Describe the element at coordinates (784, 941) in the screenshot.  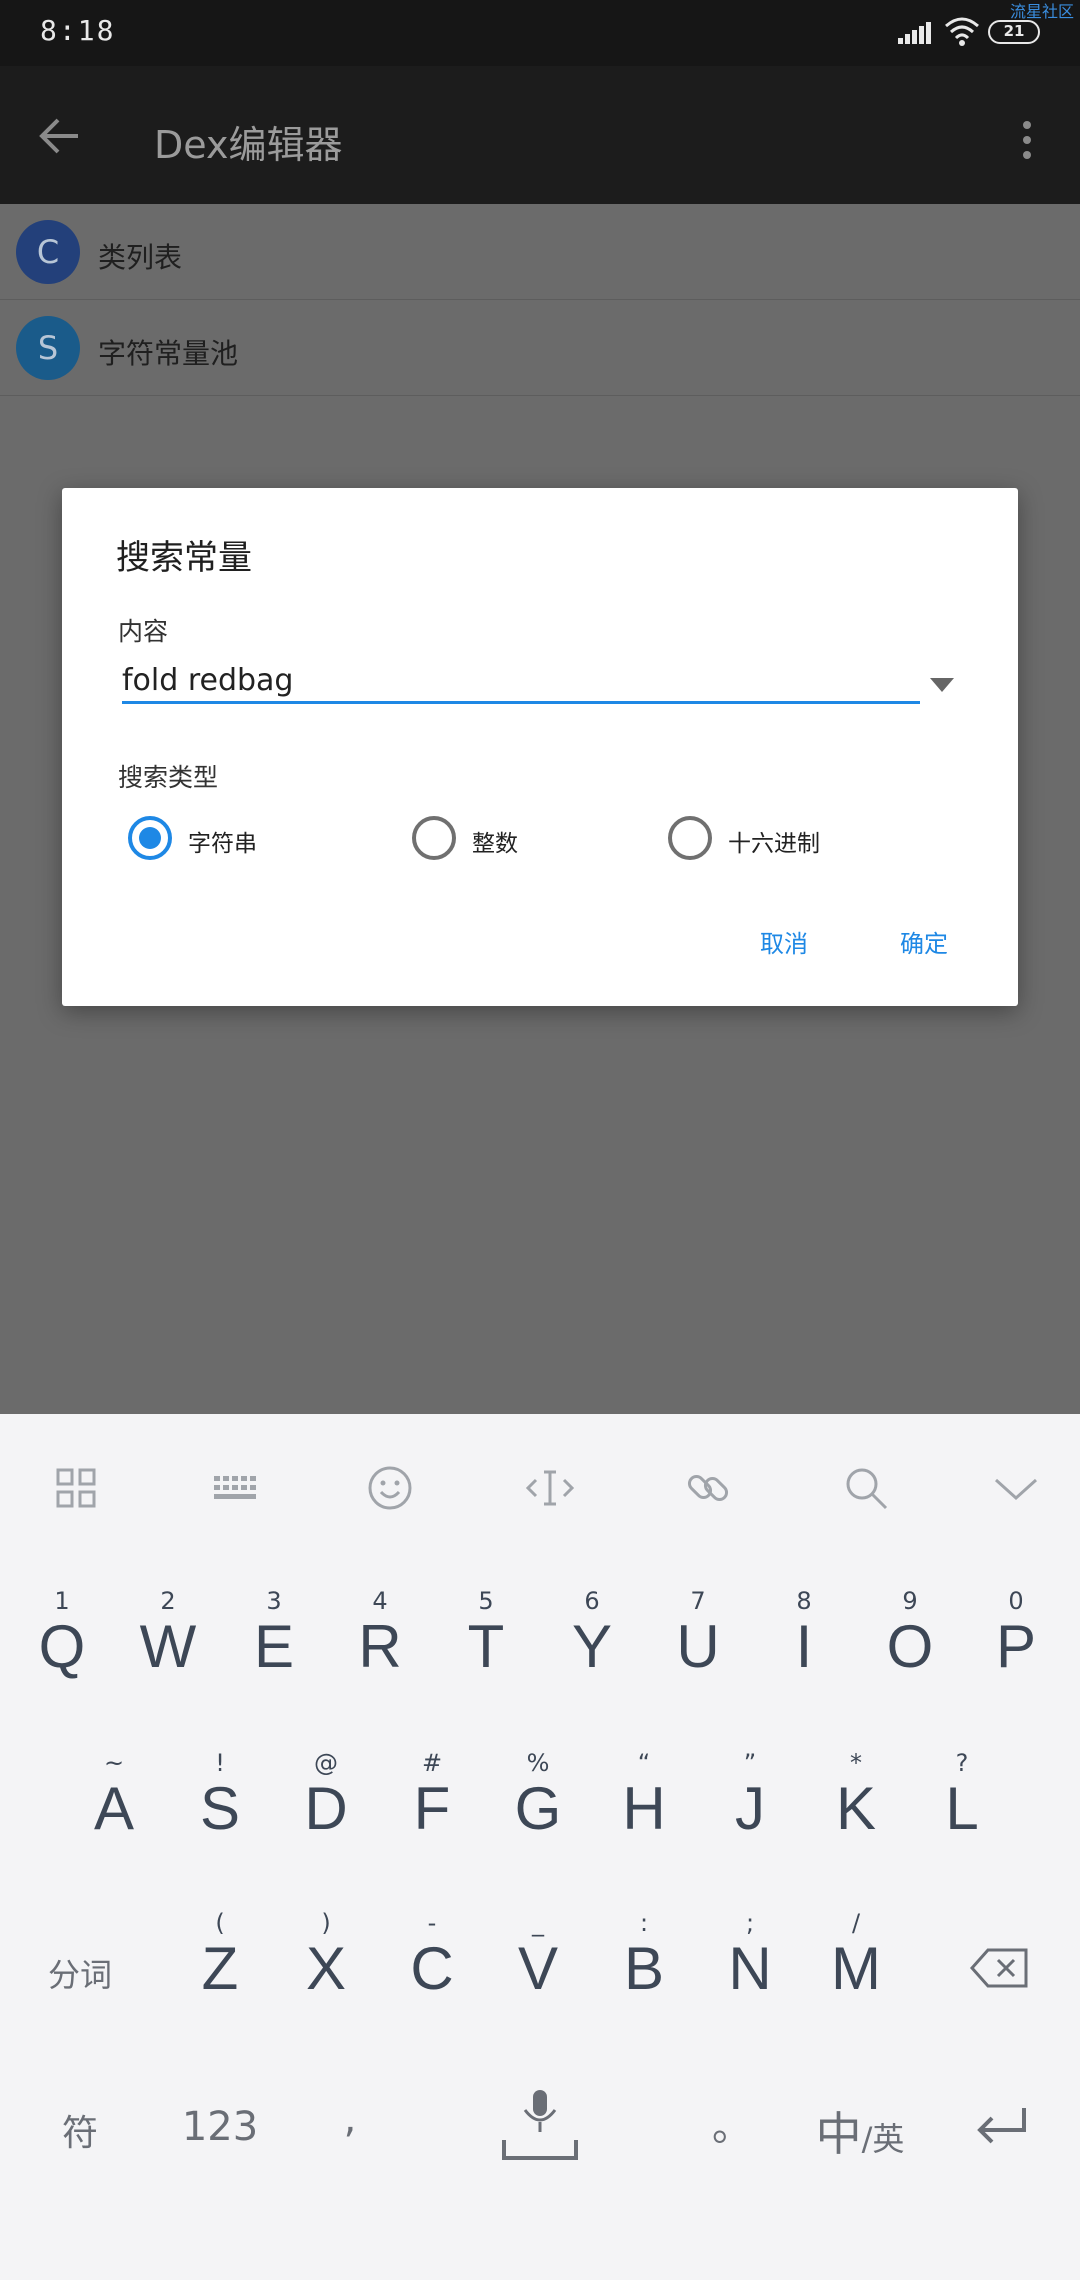
I see `cancel-button: 取消` at that location.